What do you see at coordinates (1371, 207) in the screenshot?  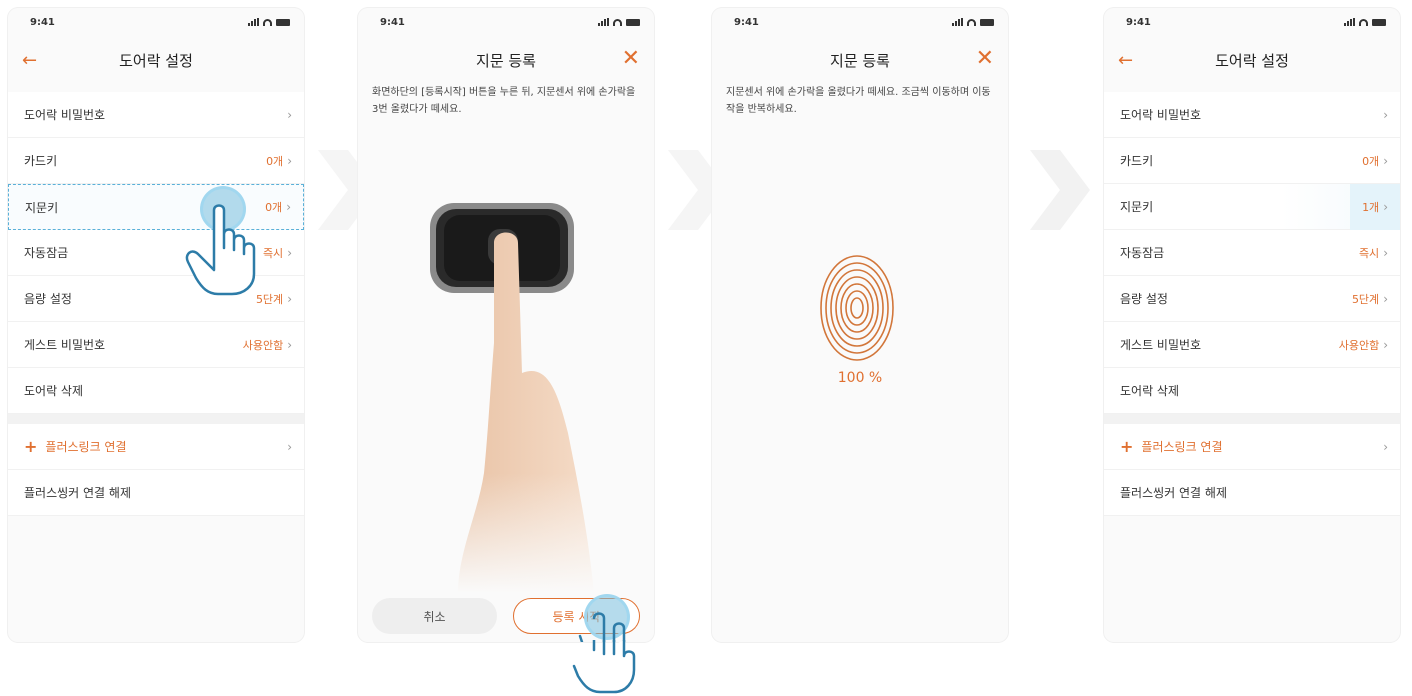 I see `row-value: 1개` at bounding box center [1371, 207].